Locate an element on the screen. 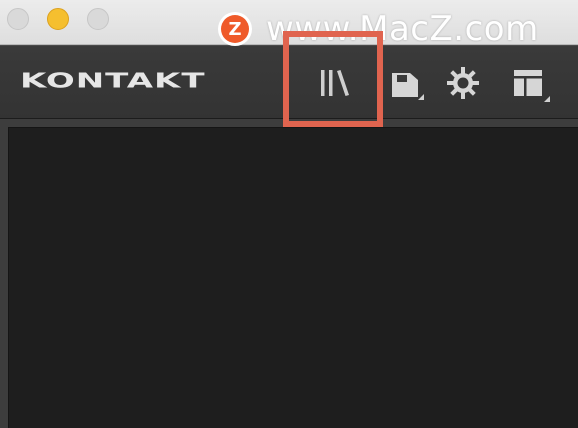 The height and width of the screenshot is (428, 578). gear-icon is located at coordinates (463, 82).